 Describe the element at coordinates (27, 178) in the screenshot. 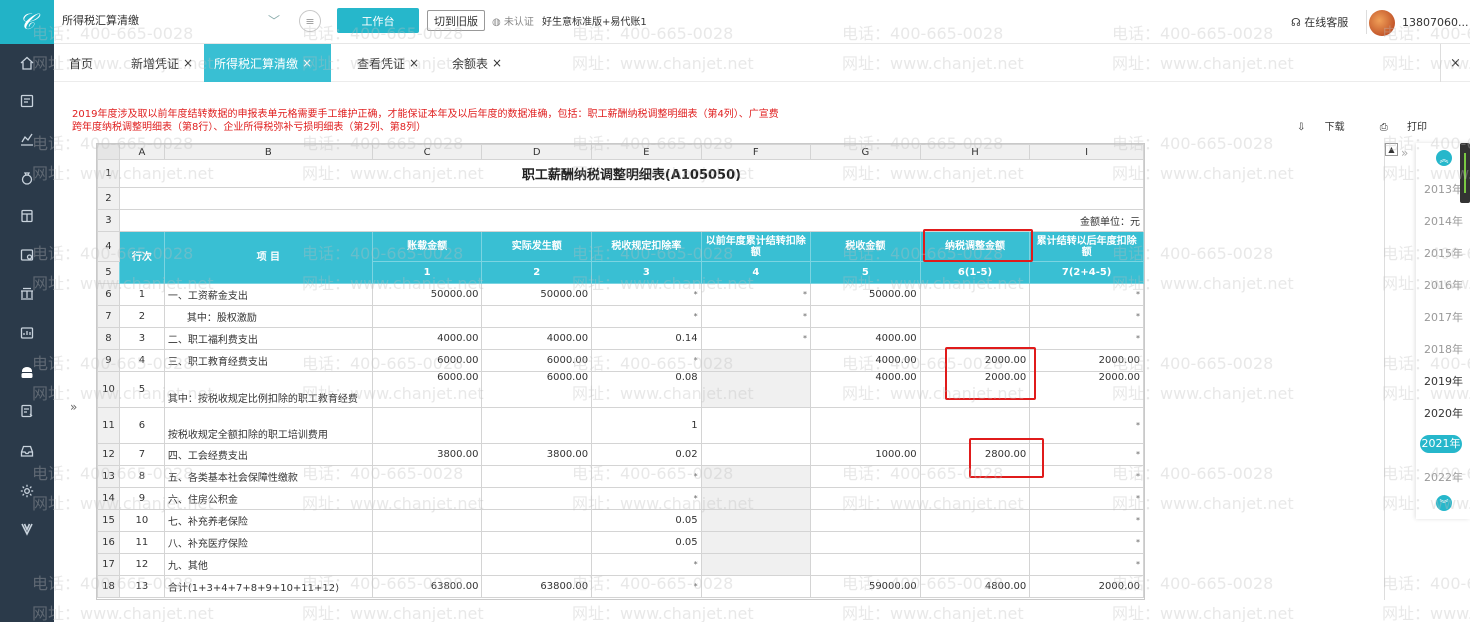

I see `money-bag-icon` at that location.